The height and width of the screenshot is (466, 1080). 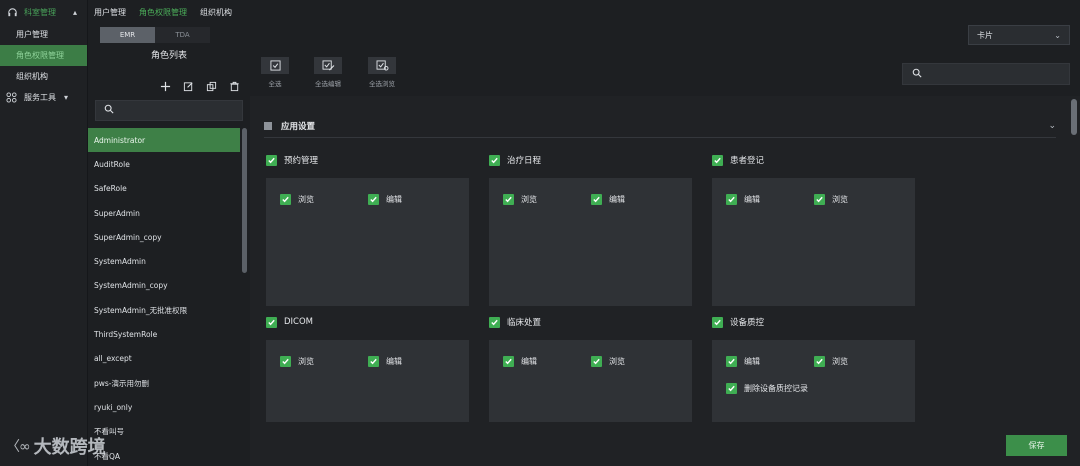 I want to click on watermark: 〈∞ 大数跨境, so click(x=56, y=446).